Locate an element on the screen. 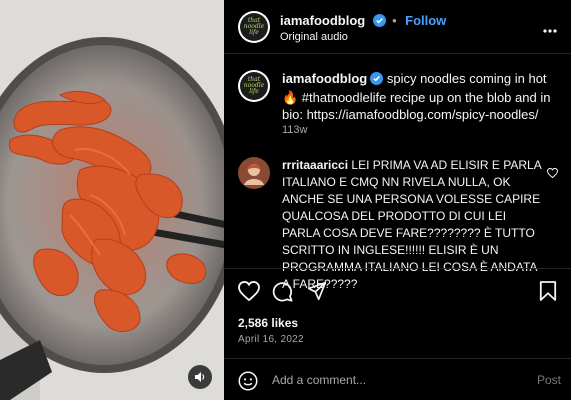 The image size is (571, 400). header-title-row: iamafoodblog • Follow is located at coordinates (363, 22).